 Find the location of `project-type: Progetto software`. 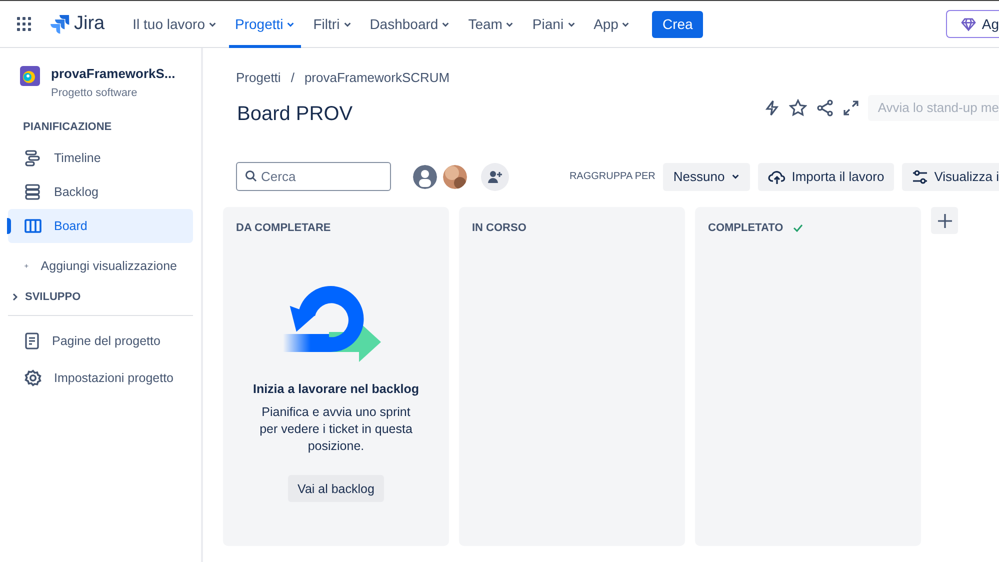

project-type: Progetto software is located at coordinates (94, 93).